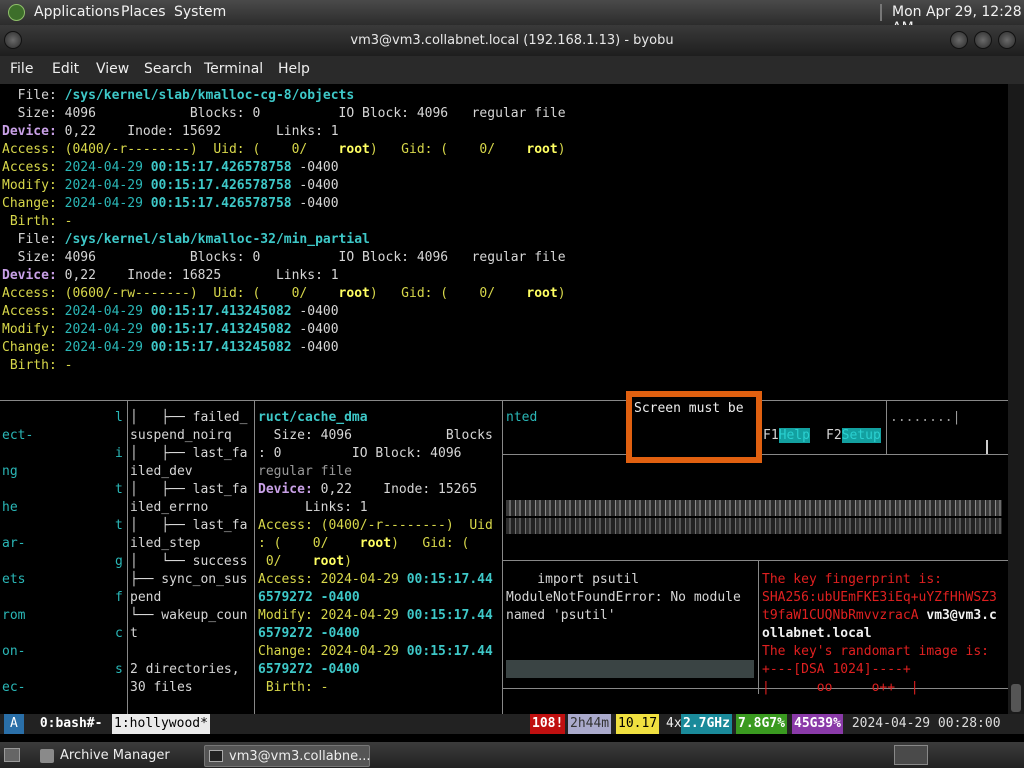 The image size is (1024, 768). Describe the element at coordinates (852, 579) in the screenshot. I see `key-line: The key fingerprint is:` at that location.